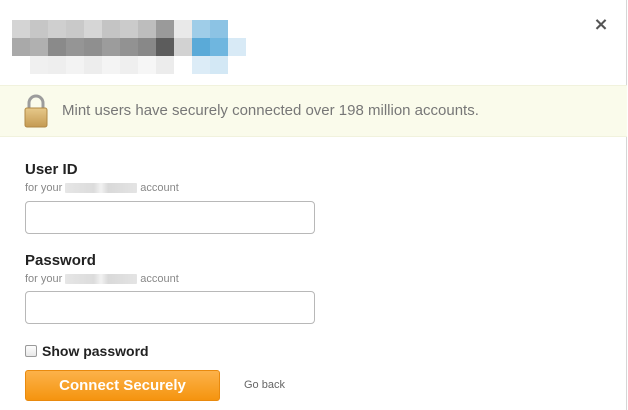 Image resolution: width=628 pixels, height=410 pixels. I want to click on password-hint: for your account, so click(102, 279).